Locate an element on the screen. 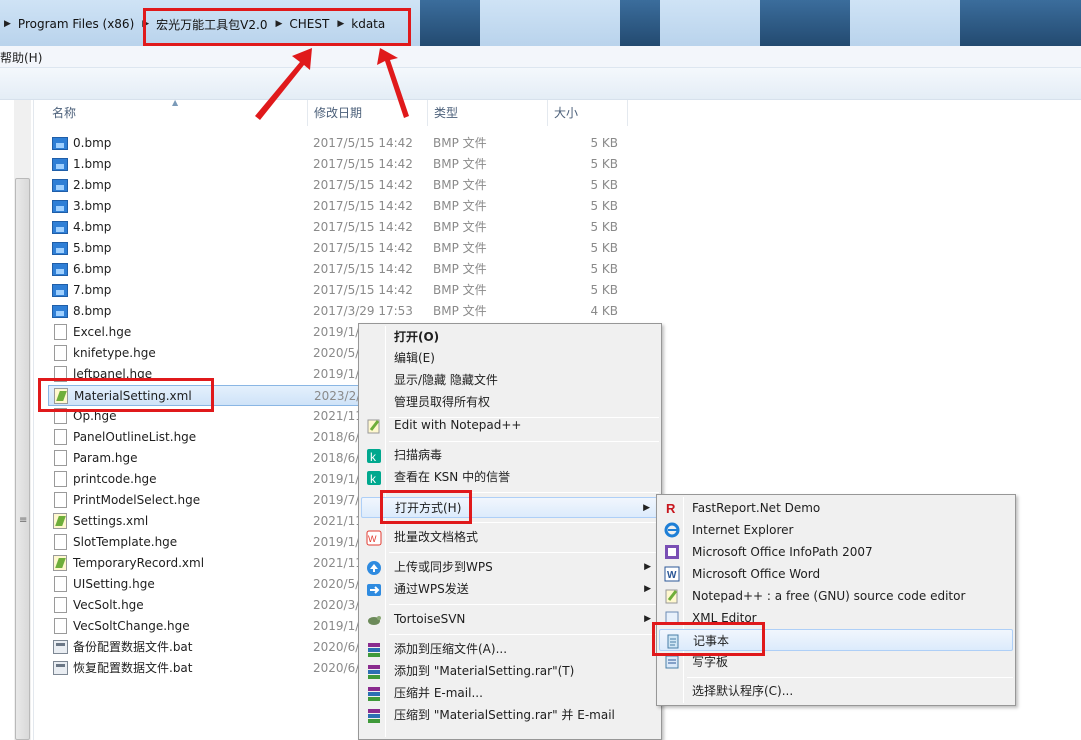  file-row: 6.bmp 2017/5/15 14:42 BMP 文件 5 KB is located at coordinates (338, 269).